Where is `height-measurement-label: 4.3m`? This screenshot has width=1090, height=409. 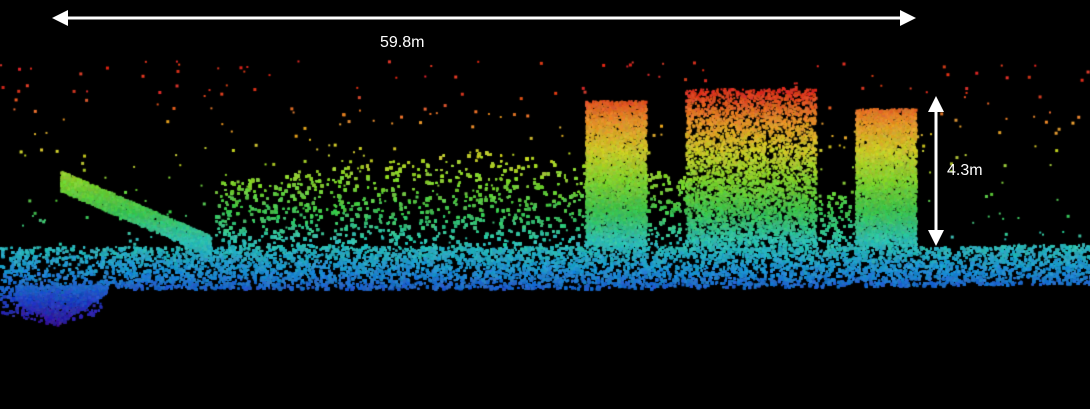 height-measurement-label: 4.3m is located at coordinates (965, 170).